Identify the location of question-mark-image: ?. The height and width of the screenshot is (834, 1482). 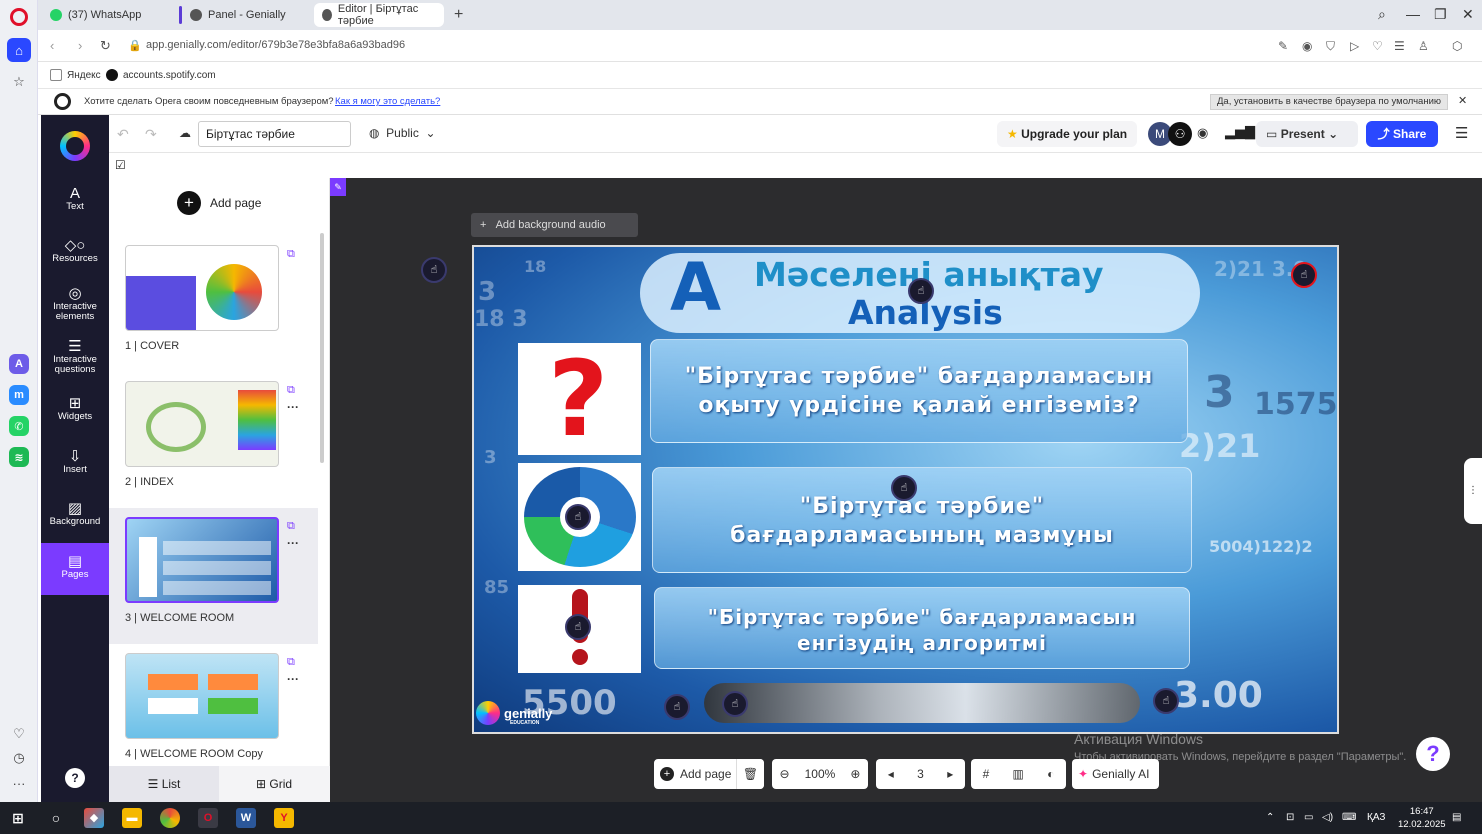
(579, 399).